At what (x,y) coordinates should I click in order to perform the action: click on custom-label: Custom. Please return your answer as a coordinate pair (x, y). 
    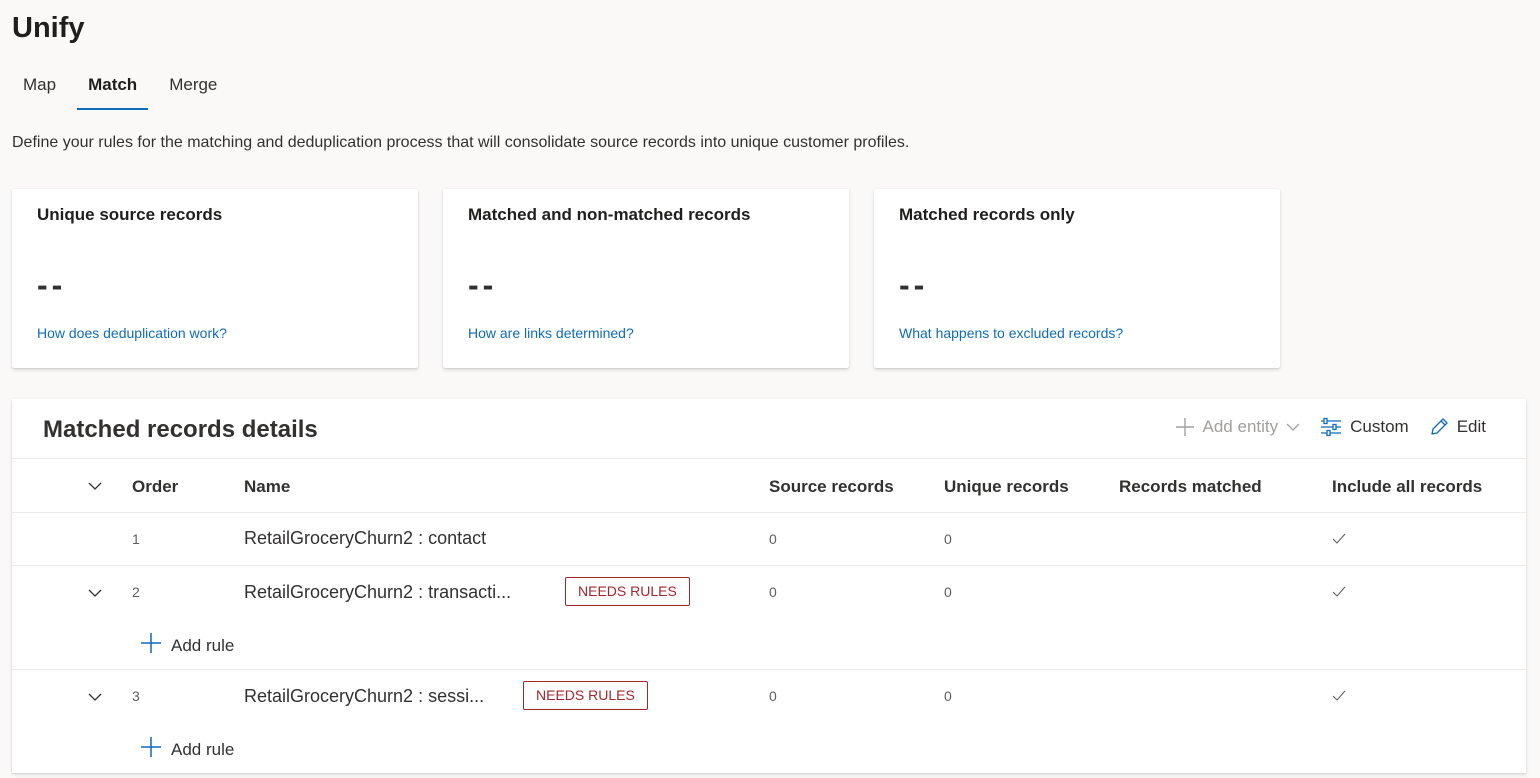
    Looking at the image, I should click on (1379, 426).